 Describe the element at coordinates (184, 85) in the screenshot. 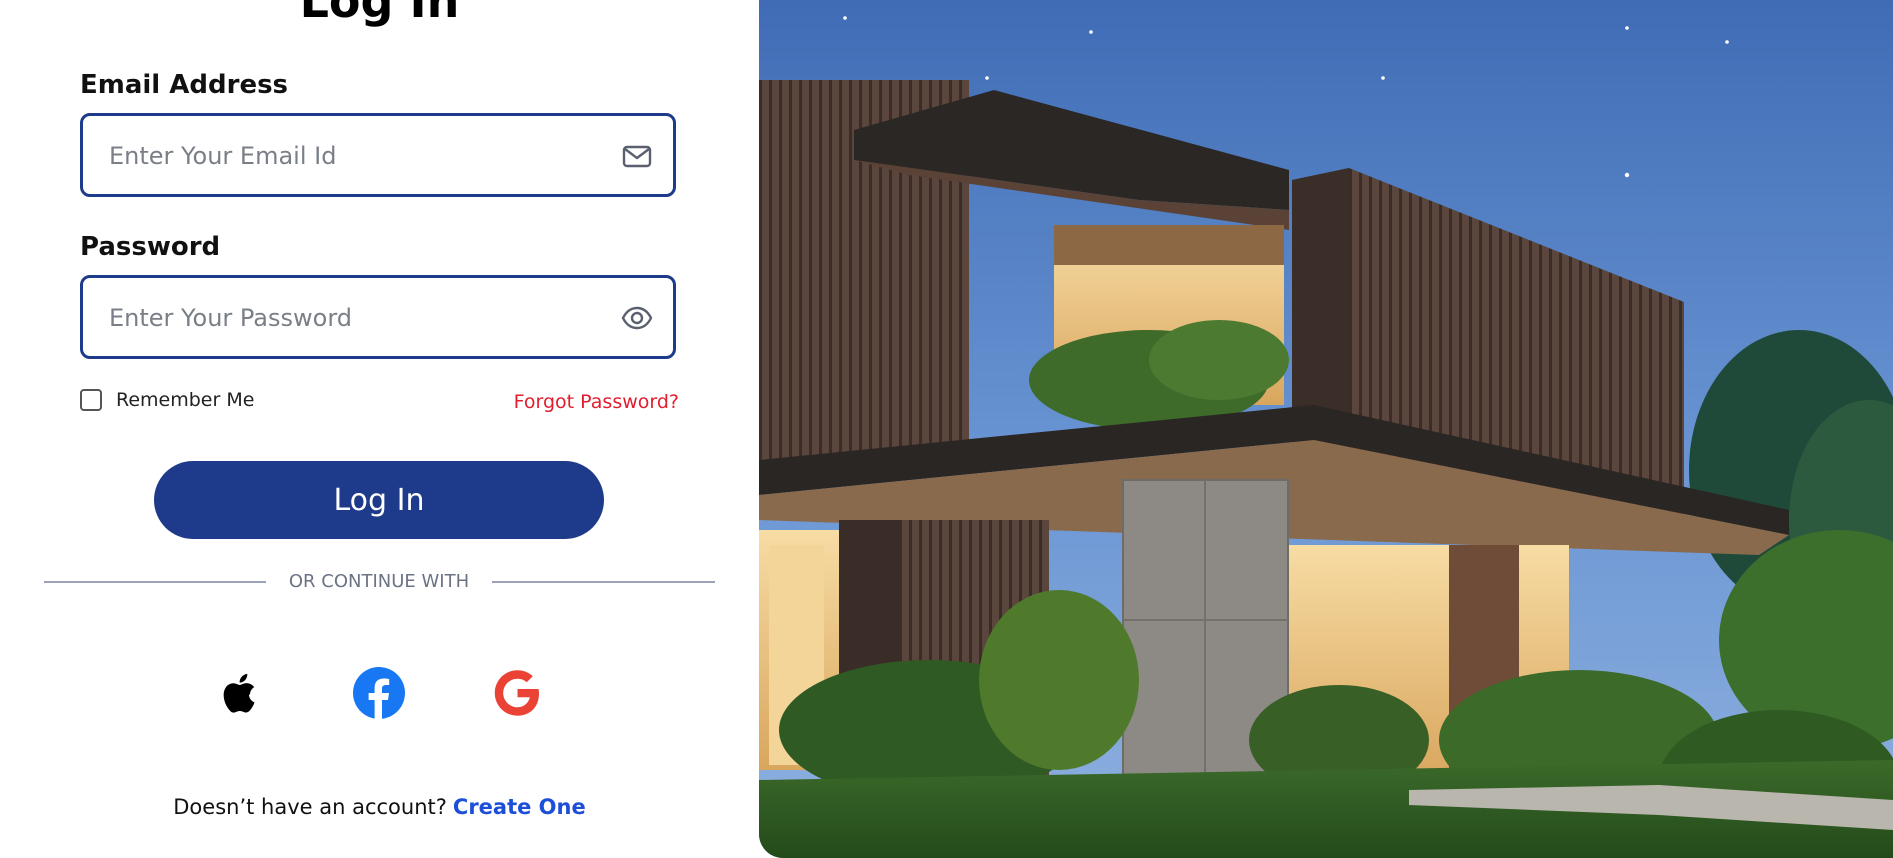

I see `email-label: Email Address` at that location.